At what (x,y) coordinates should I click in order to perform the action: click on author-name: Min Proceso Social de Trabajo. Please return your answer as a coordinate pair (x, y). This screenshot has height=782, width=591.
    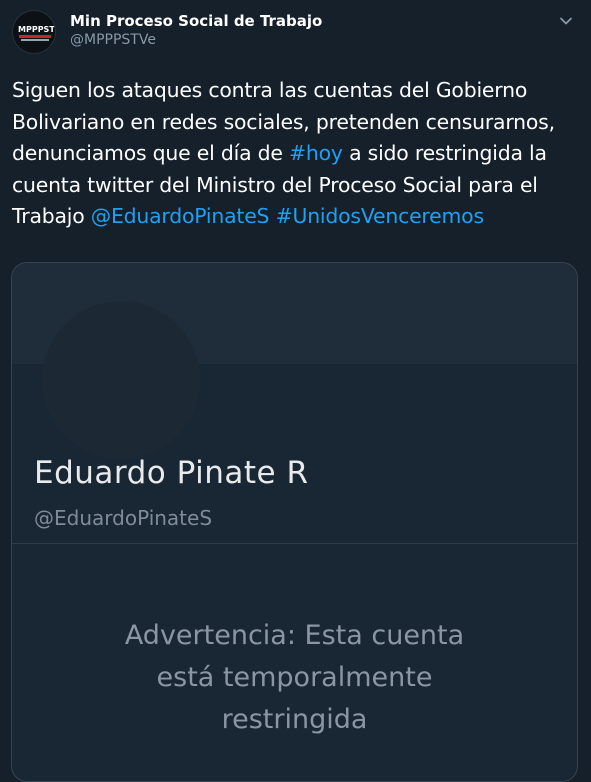
    Looking at the image, I should click on (196, 21).